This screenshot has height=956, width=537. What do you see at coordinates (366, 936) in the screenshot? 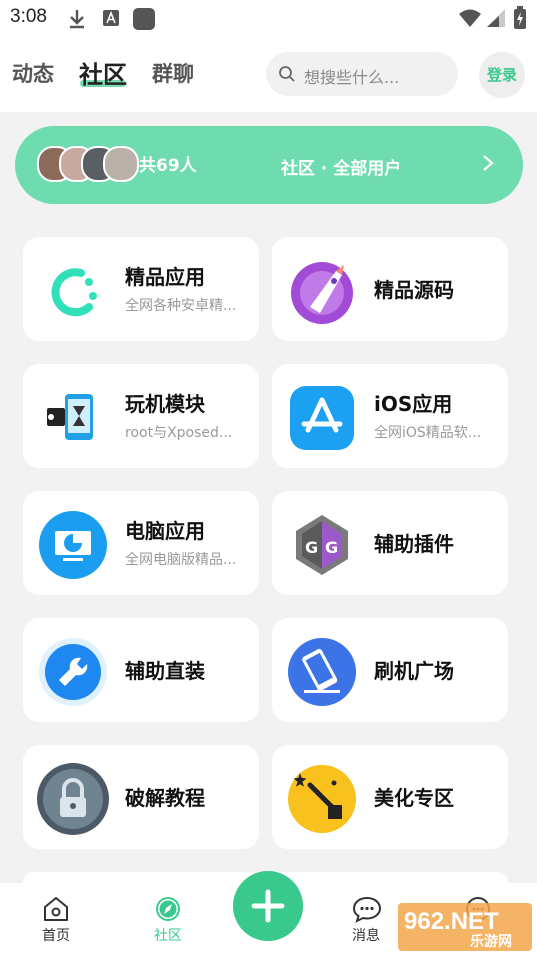
I see `nav-label: 消息` at bounding box center [366, 936].